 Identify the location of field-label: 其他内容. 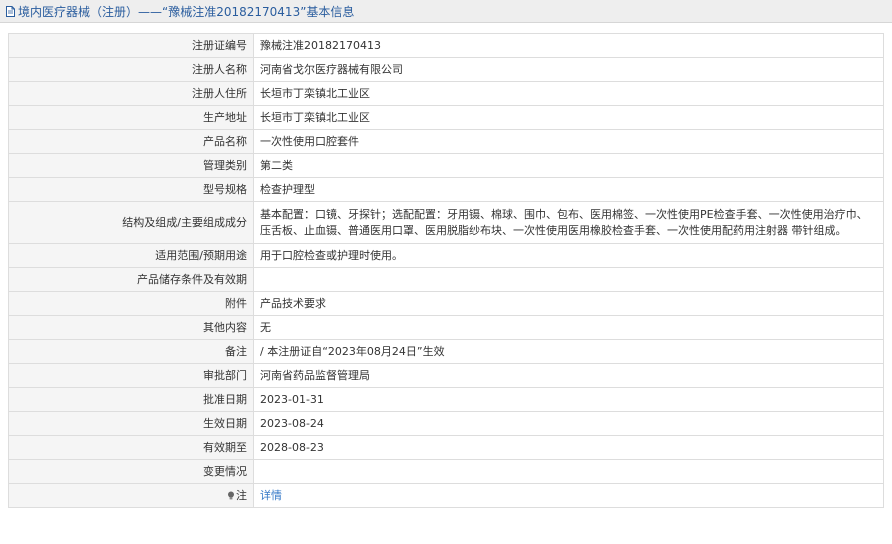
(131, 327).